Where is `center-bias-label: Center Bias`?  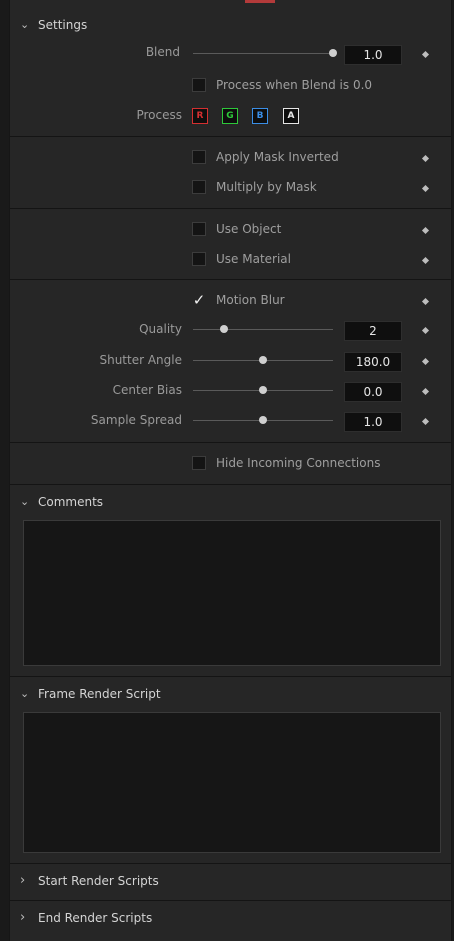 center-bias-label: Center Bias is located at coordinates (147, 390).